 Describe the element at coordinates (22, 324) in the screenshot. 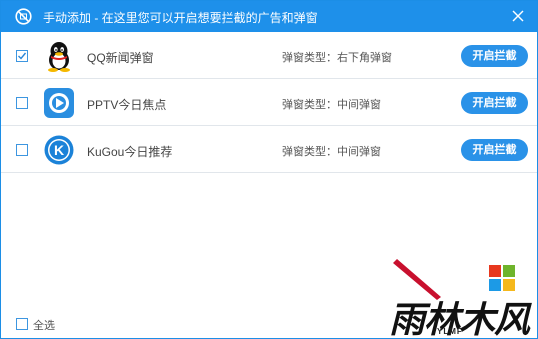

I see `select-all-checkbox` at that location.